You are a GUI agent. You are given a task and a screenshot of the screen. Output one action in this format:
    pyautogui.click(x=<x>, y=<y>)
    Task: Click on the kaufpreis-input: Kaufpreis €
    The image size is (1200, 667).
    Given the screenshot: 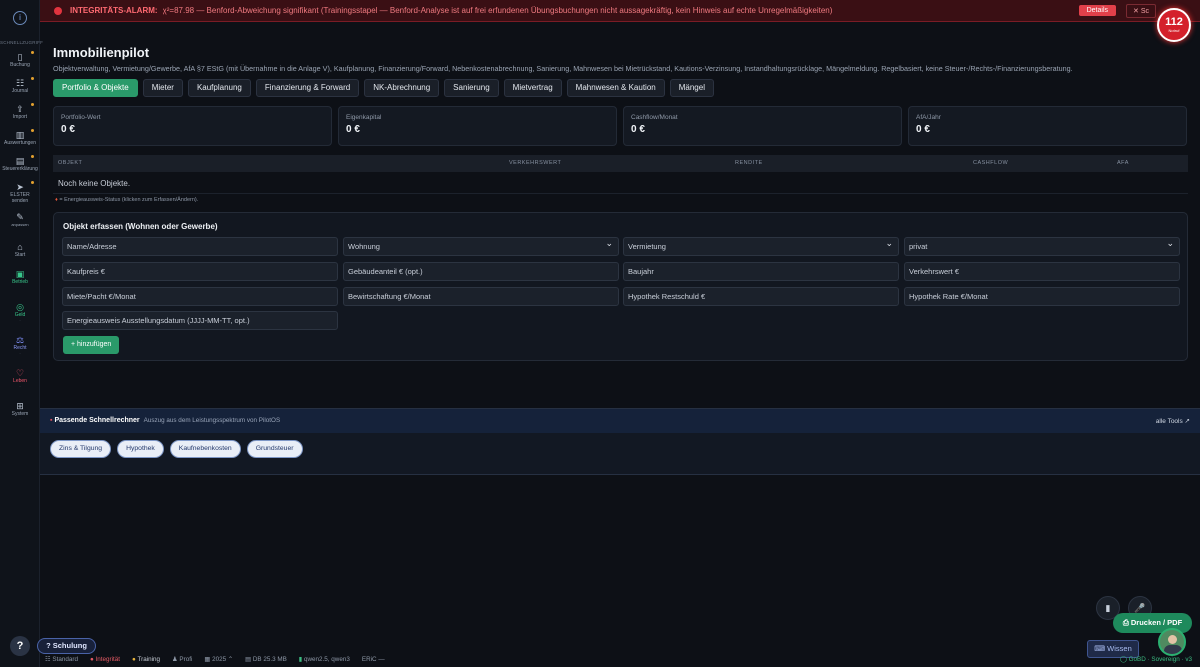 What is the action you would take?
    pyautogui.click(x=200, y=271)
    